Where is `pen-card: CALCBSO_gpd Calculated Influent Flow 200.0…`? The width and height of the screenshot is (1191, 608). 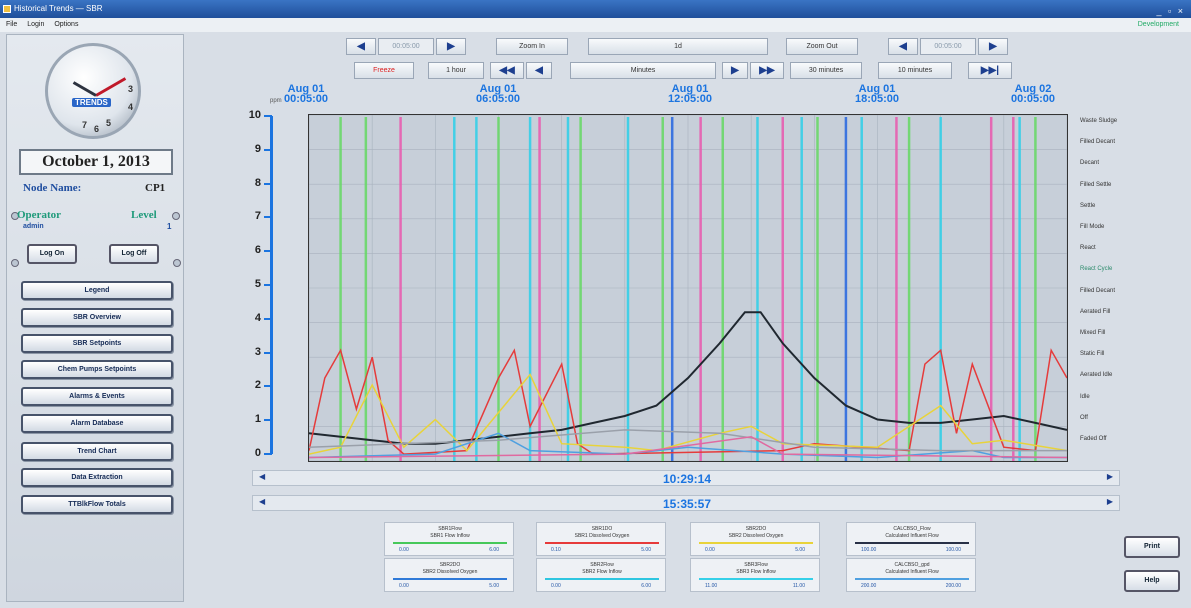
pen-card: CALCBSO_gpd Calculated Influent Flow 200.0… is located at coordinates (911, 575).